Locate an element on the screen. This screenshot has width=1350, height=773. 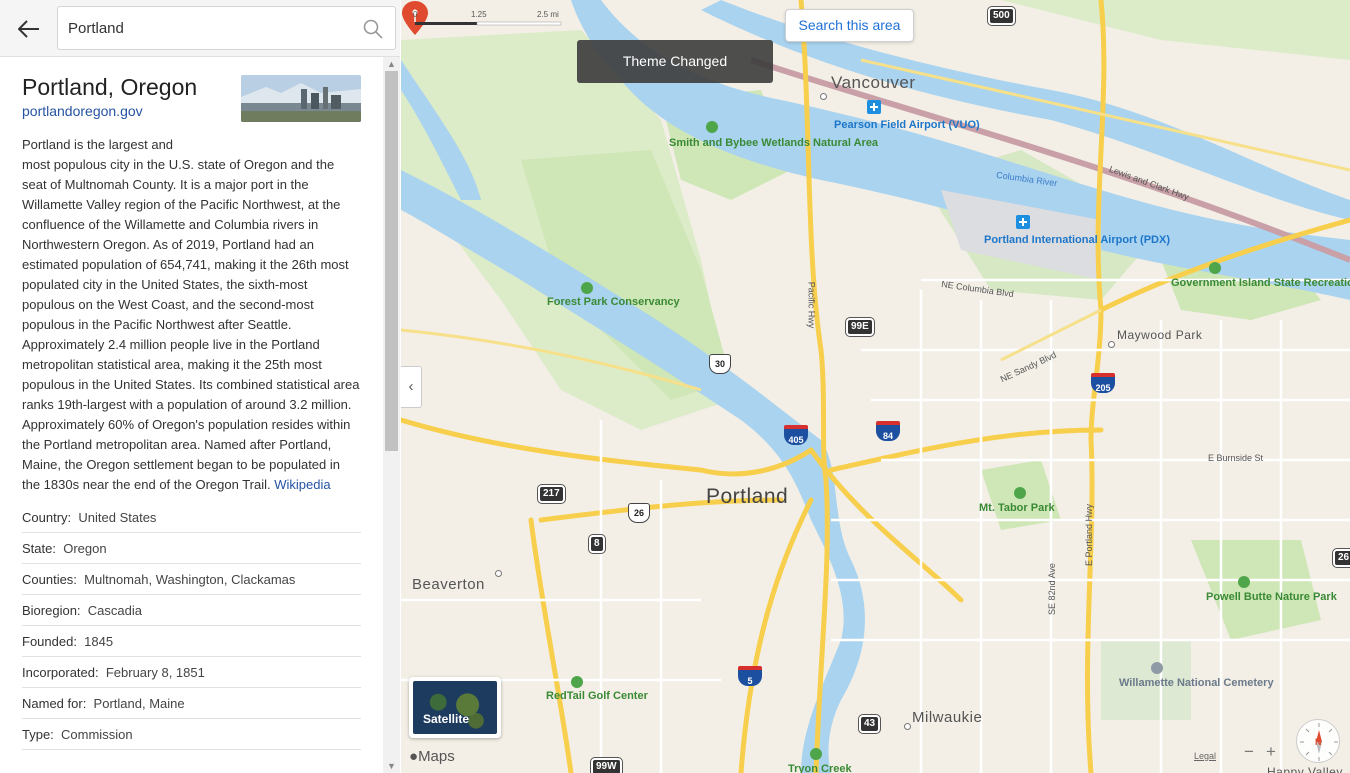
wikipedia-link: Wikipedia is located at coordinates (302, 484).